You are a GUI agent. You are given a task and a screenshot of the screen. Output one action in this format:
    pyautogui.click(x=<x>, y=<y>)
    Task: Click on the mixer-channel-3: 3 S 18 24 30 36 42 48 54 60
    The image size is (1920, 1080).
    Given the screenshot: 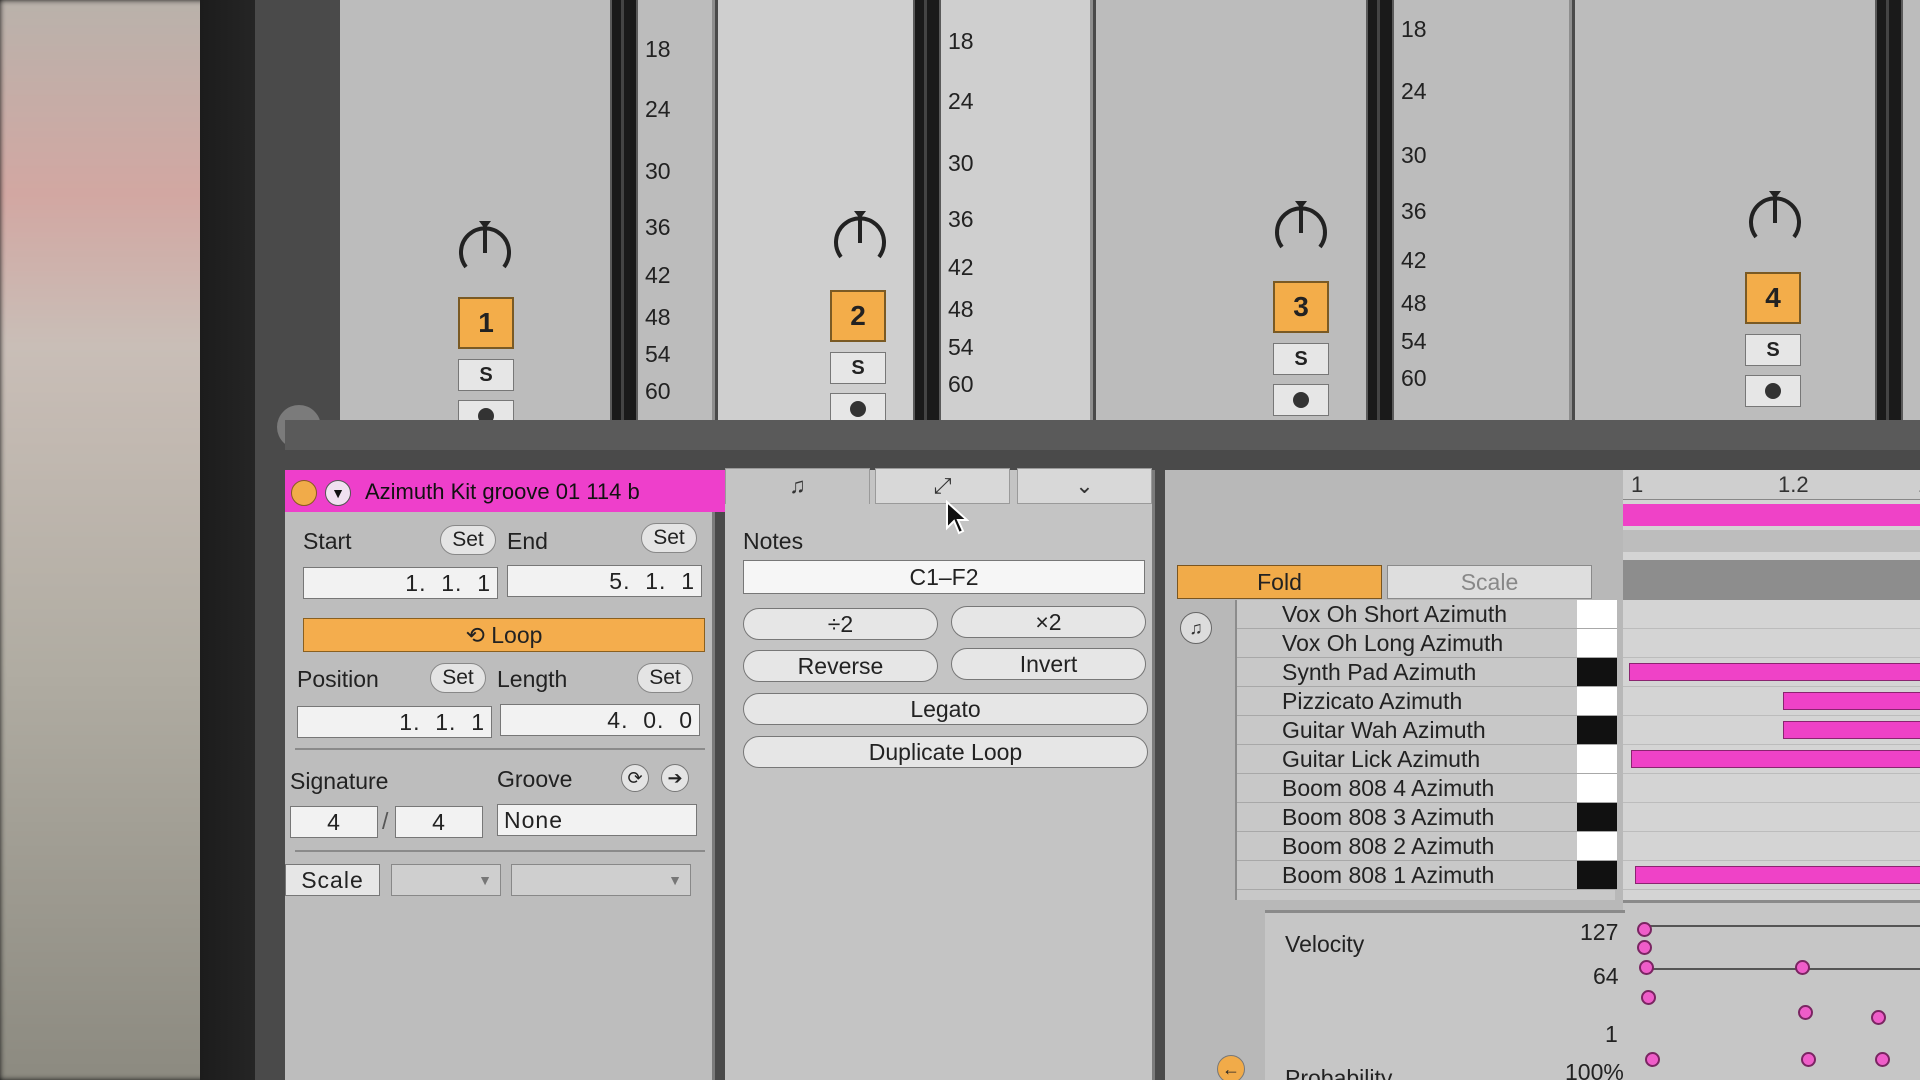 What is the action you would take?
    pyautogui.click(x=1334, y=214)
    